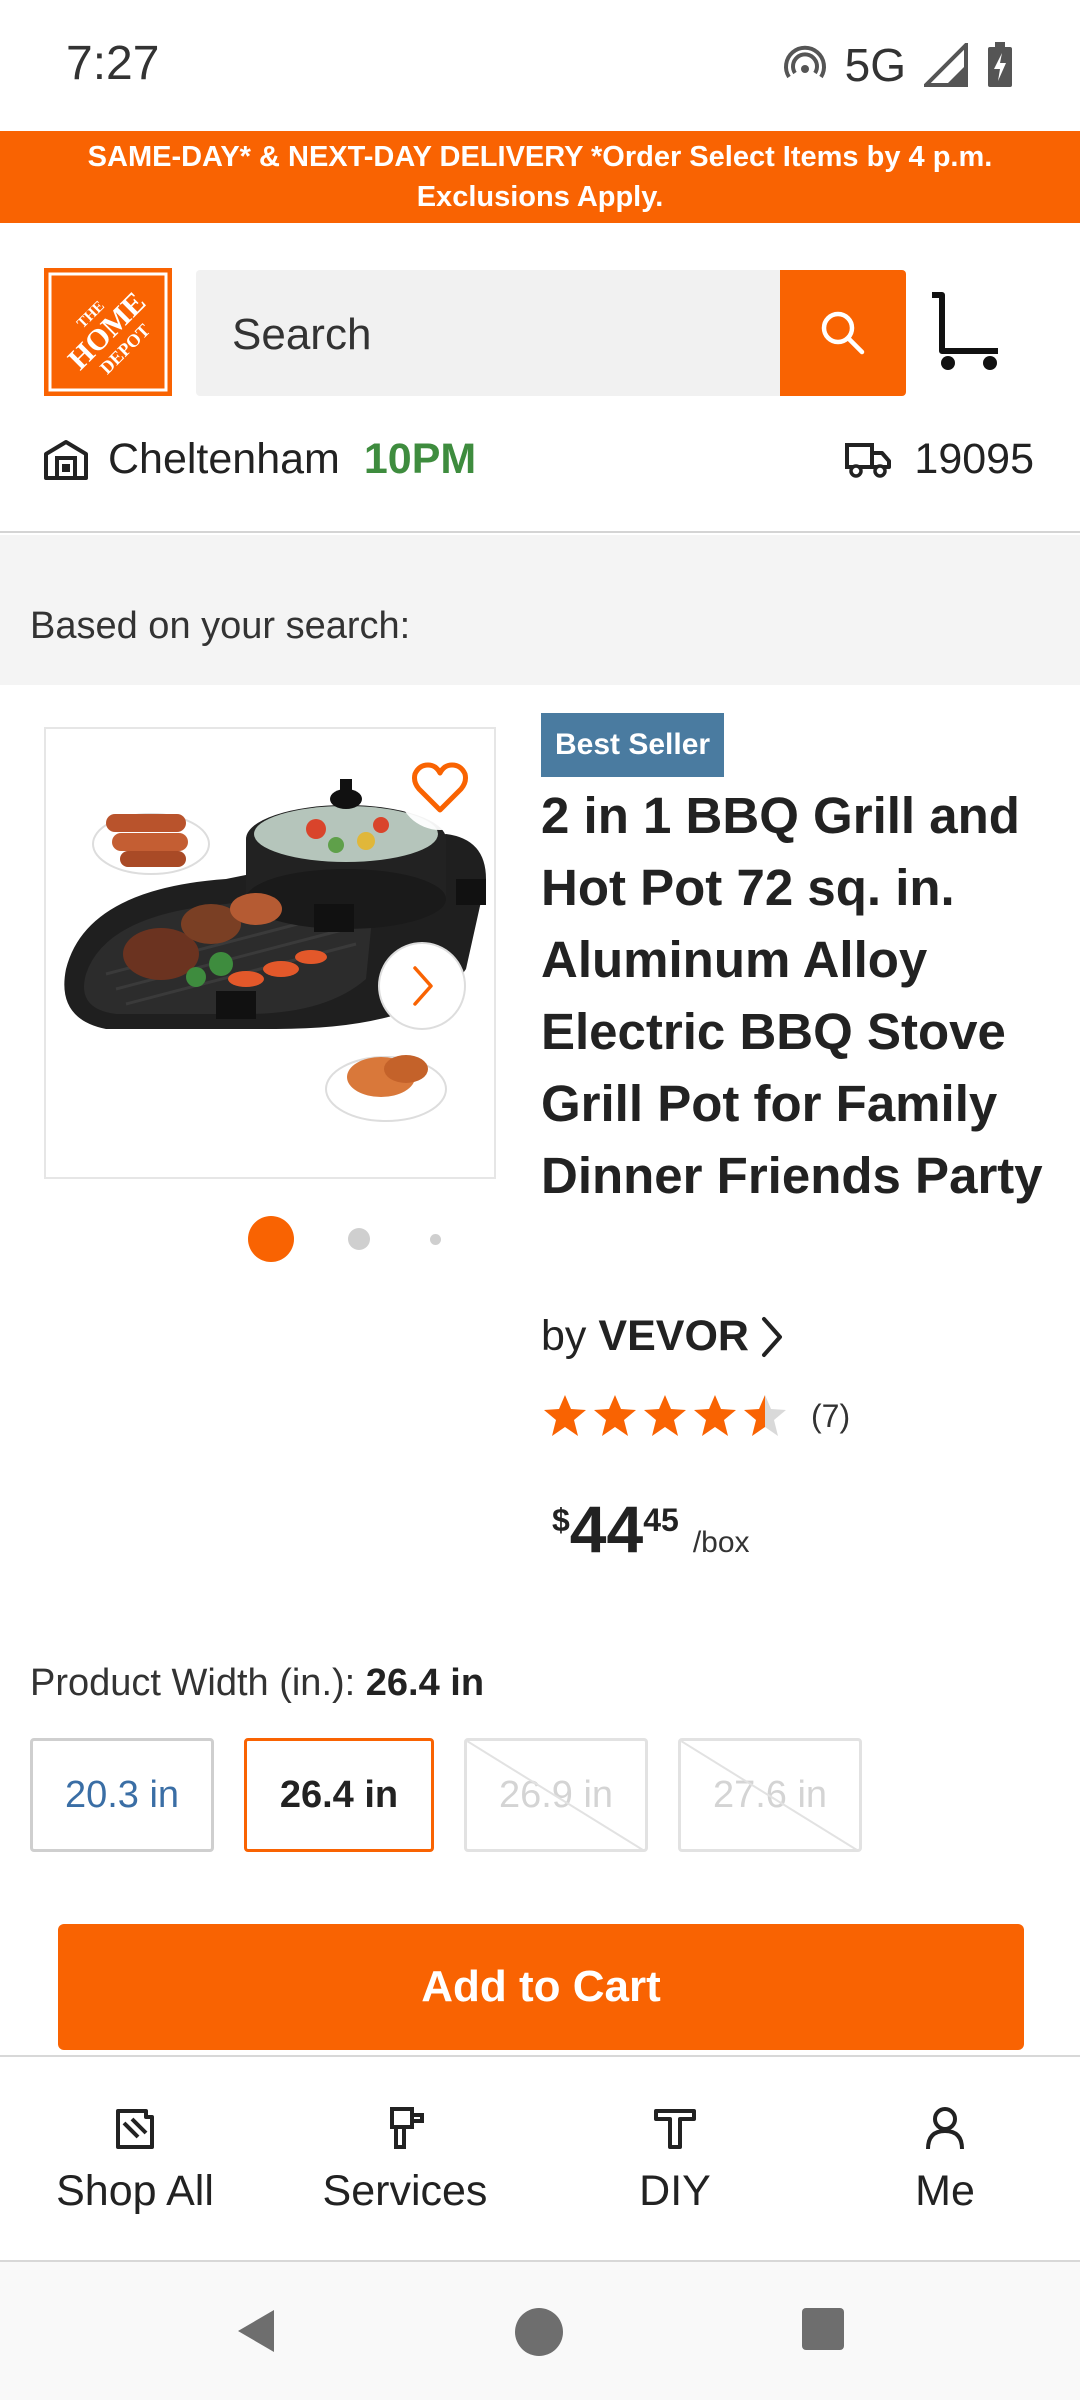 This screenshot has width=1080, height=2400. Describe the element at coordinates (945, 2158) in the screenshot. I see `nav-me: Me` at that location.